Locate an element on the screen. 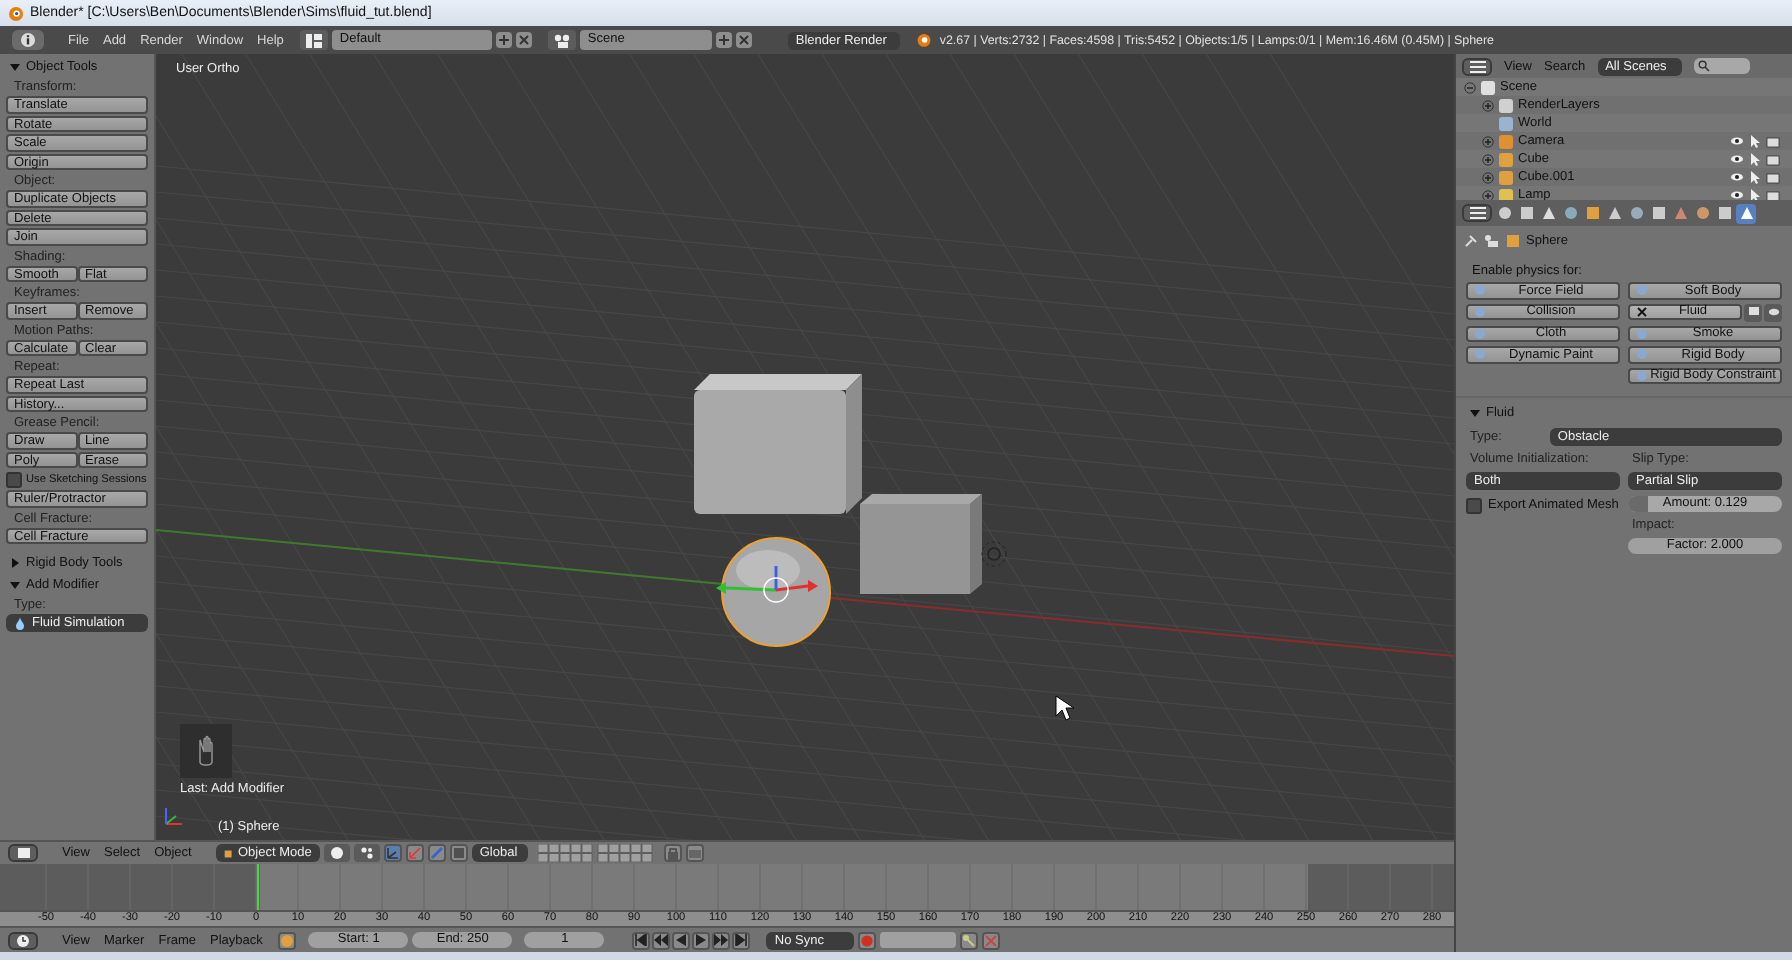 The image size is (1792, 960). skip-back-icon is located at coordinates (641, 940).